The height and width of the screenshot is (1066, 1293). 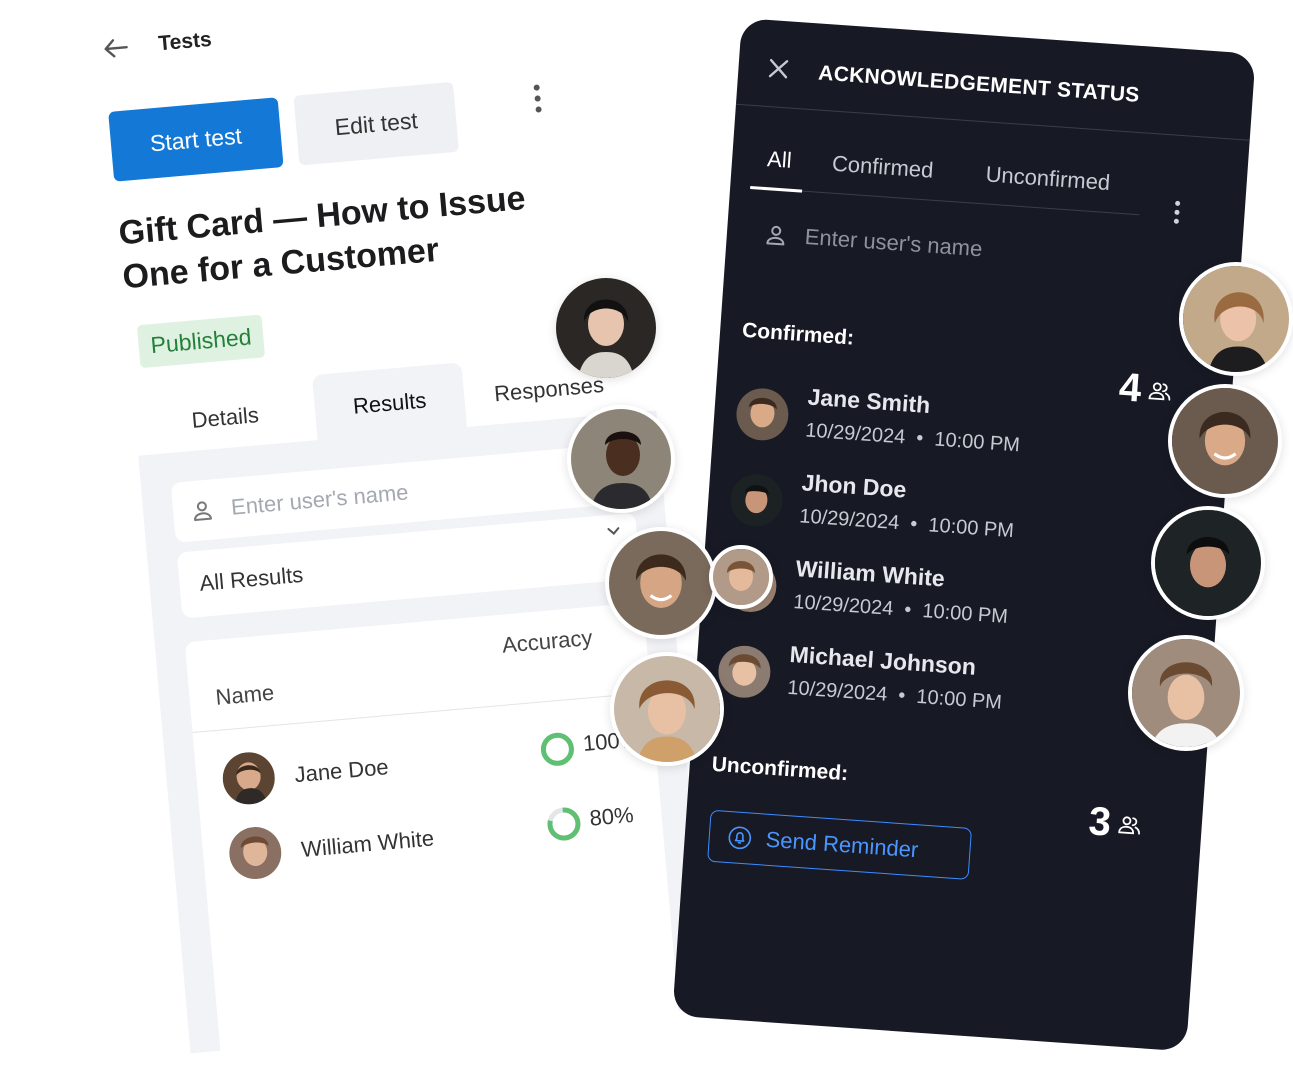 I want to click on page-header: Tests, so click(x=157, y=44).